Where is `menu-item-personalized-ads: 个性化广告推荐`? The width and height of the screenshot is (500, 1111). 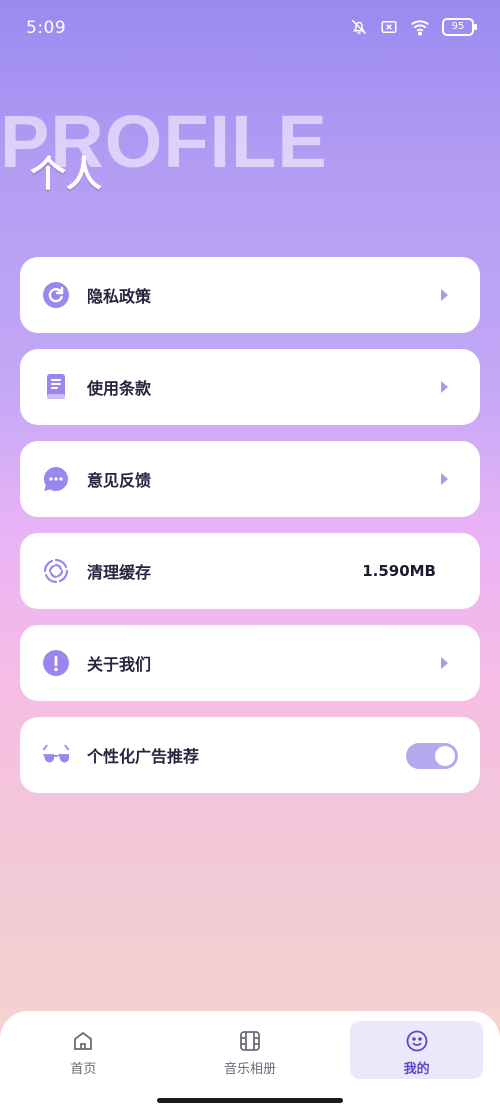 menu-item-personalized-ads: 个性化广告推荐 is located at coordinates (250, 755).